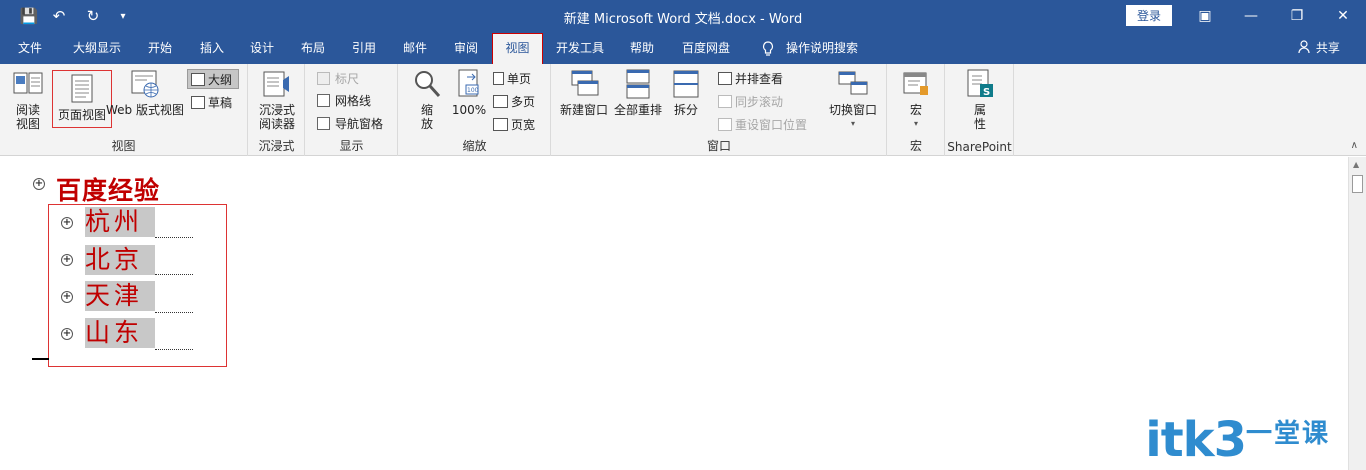 The width and height of the screenshot is (1366, 470). Describe the element at coordinates (750, 101) in the screenshot. I see `synchronous-scrolling-button: 同步滚动` at that location.